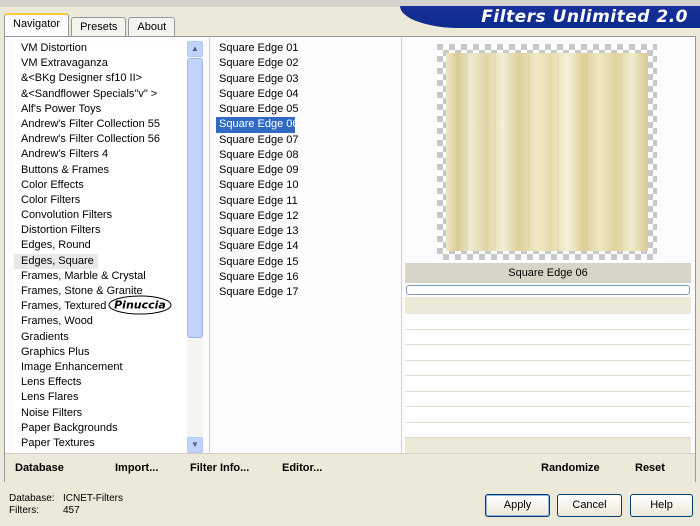  Describe the element at coordinates (107, 276) in the screenshot. I see `category-item: Frames, Marble & Crystal` at that location.